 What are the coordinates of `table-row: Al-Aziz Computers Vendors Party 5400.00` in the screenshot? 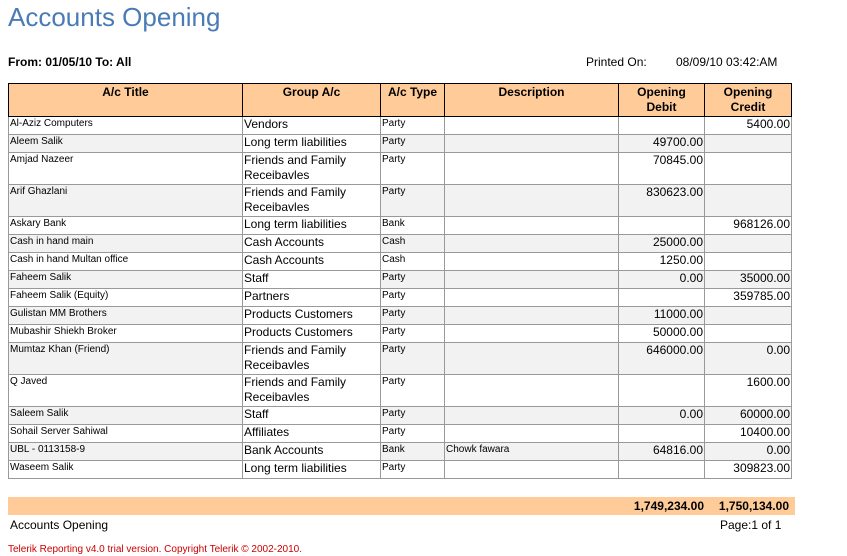 It's located at (400, 125).